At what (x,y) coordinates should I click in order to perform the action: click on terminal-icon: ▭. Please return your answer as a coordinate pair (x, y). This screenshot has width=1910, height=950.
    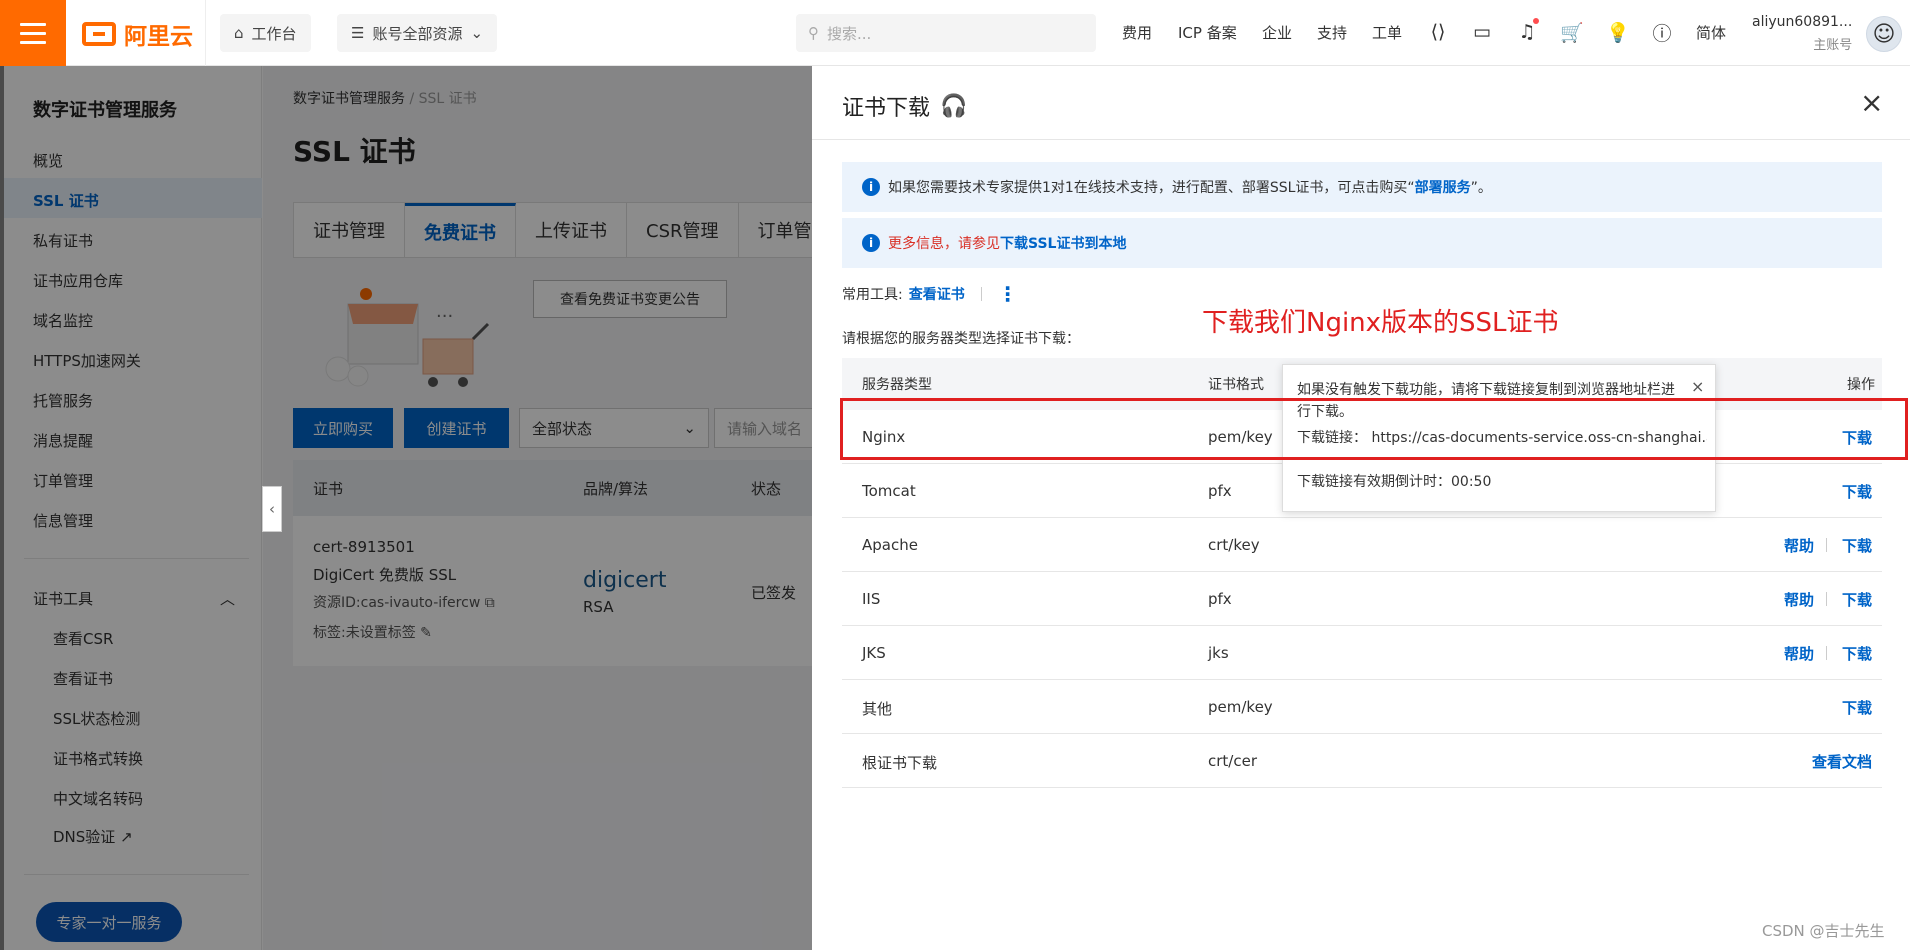
    Looking at the image, I should click on (1482, 32).